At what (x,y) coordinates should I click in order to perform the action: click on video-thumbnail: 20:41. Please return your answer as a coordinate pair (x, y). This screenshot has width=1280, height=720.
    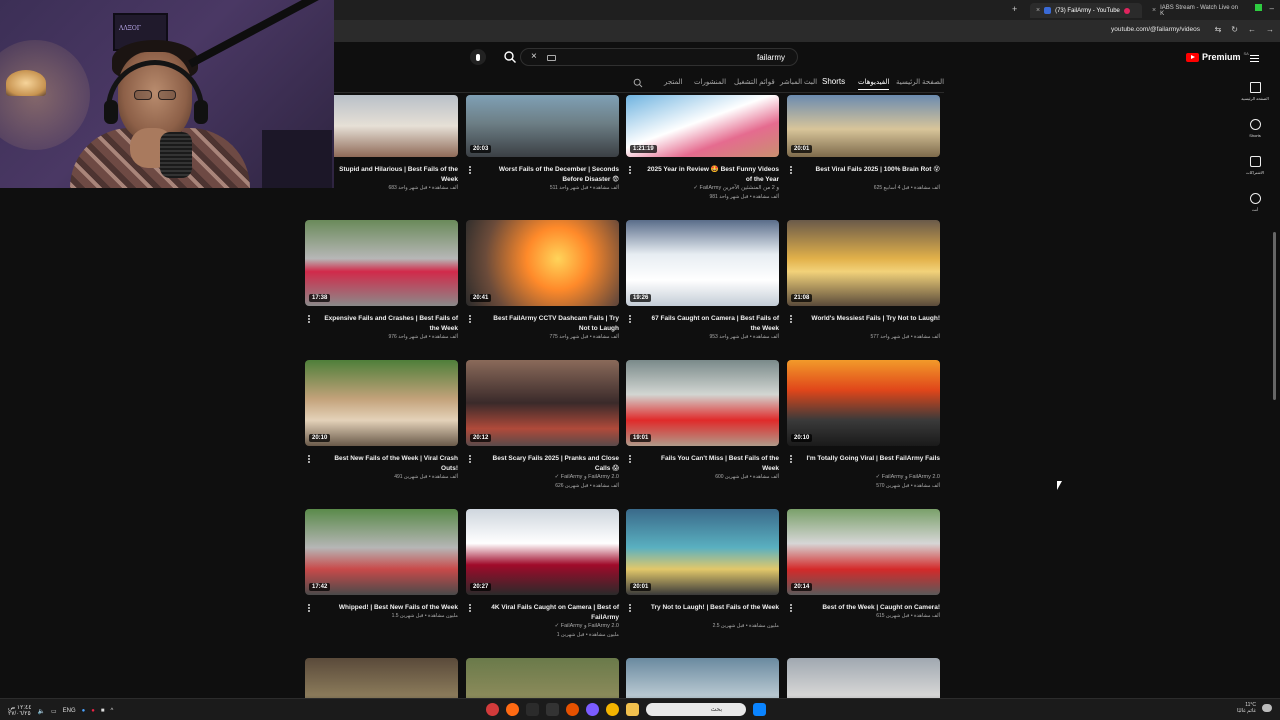
    Looking at the image, I should click on (542, 263).